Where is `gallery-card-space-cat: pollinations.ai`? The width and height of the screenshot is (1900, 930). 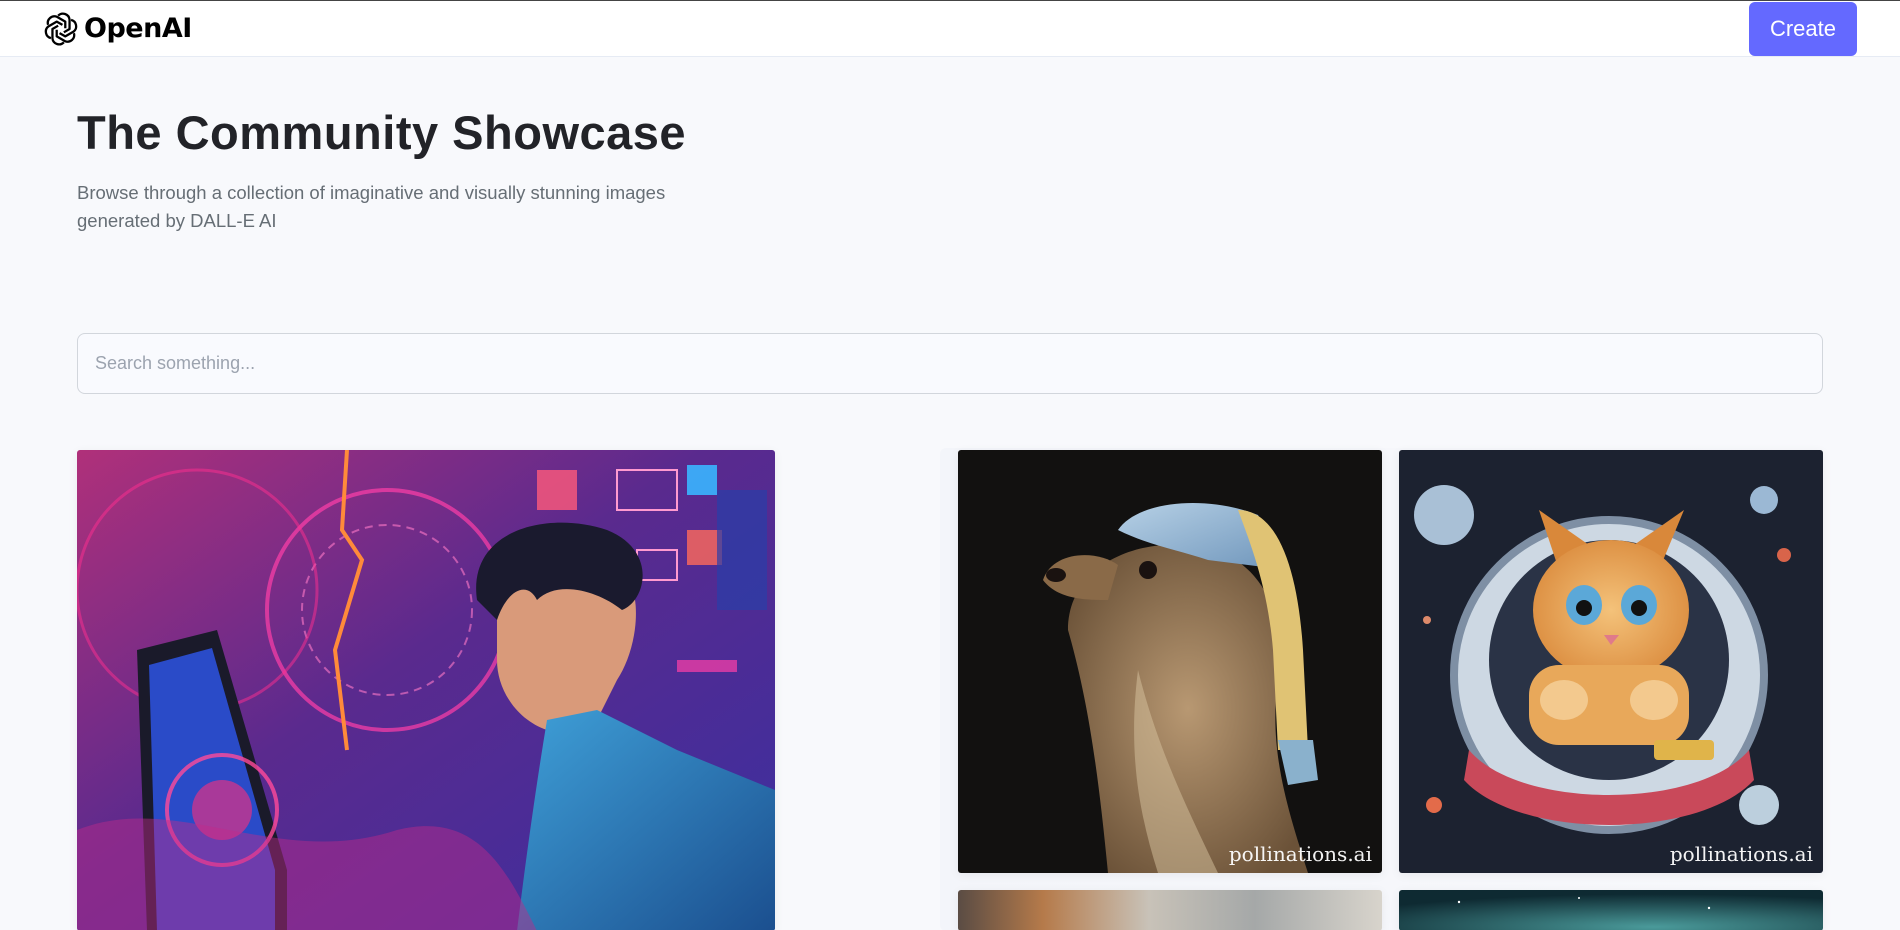 gallery-card-space-cat: pollinations.ai is located at coordinates (1611, 661).